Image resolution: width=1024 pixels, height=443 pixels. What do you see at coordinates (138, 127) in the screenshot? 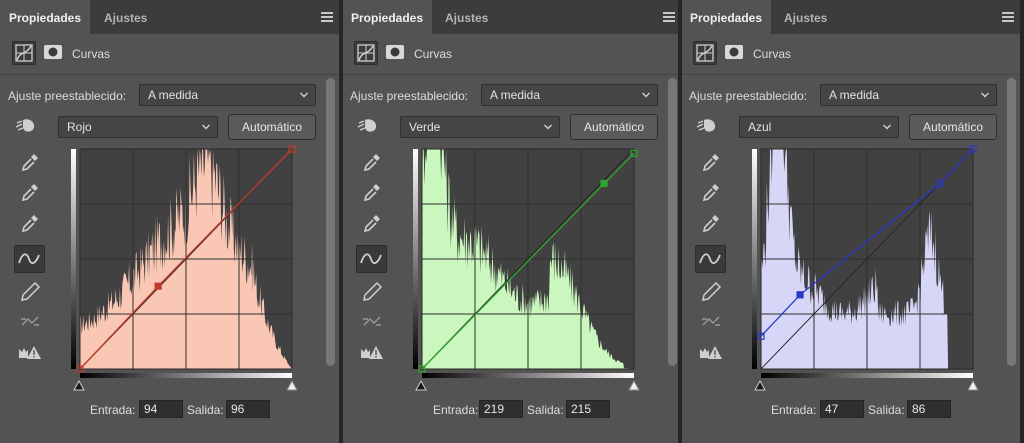
I see `channel-dropdown: Rojo` at bounding box center [138, 127].